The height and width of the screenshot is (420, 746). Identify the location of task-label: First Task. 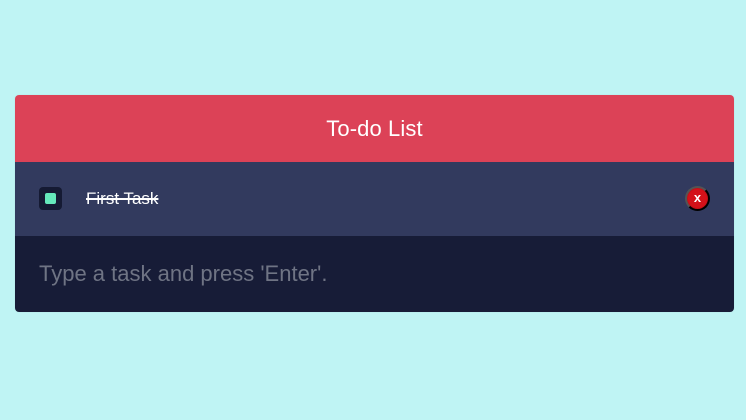
(122, 199).